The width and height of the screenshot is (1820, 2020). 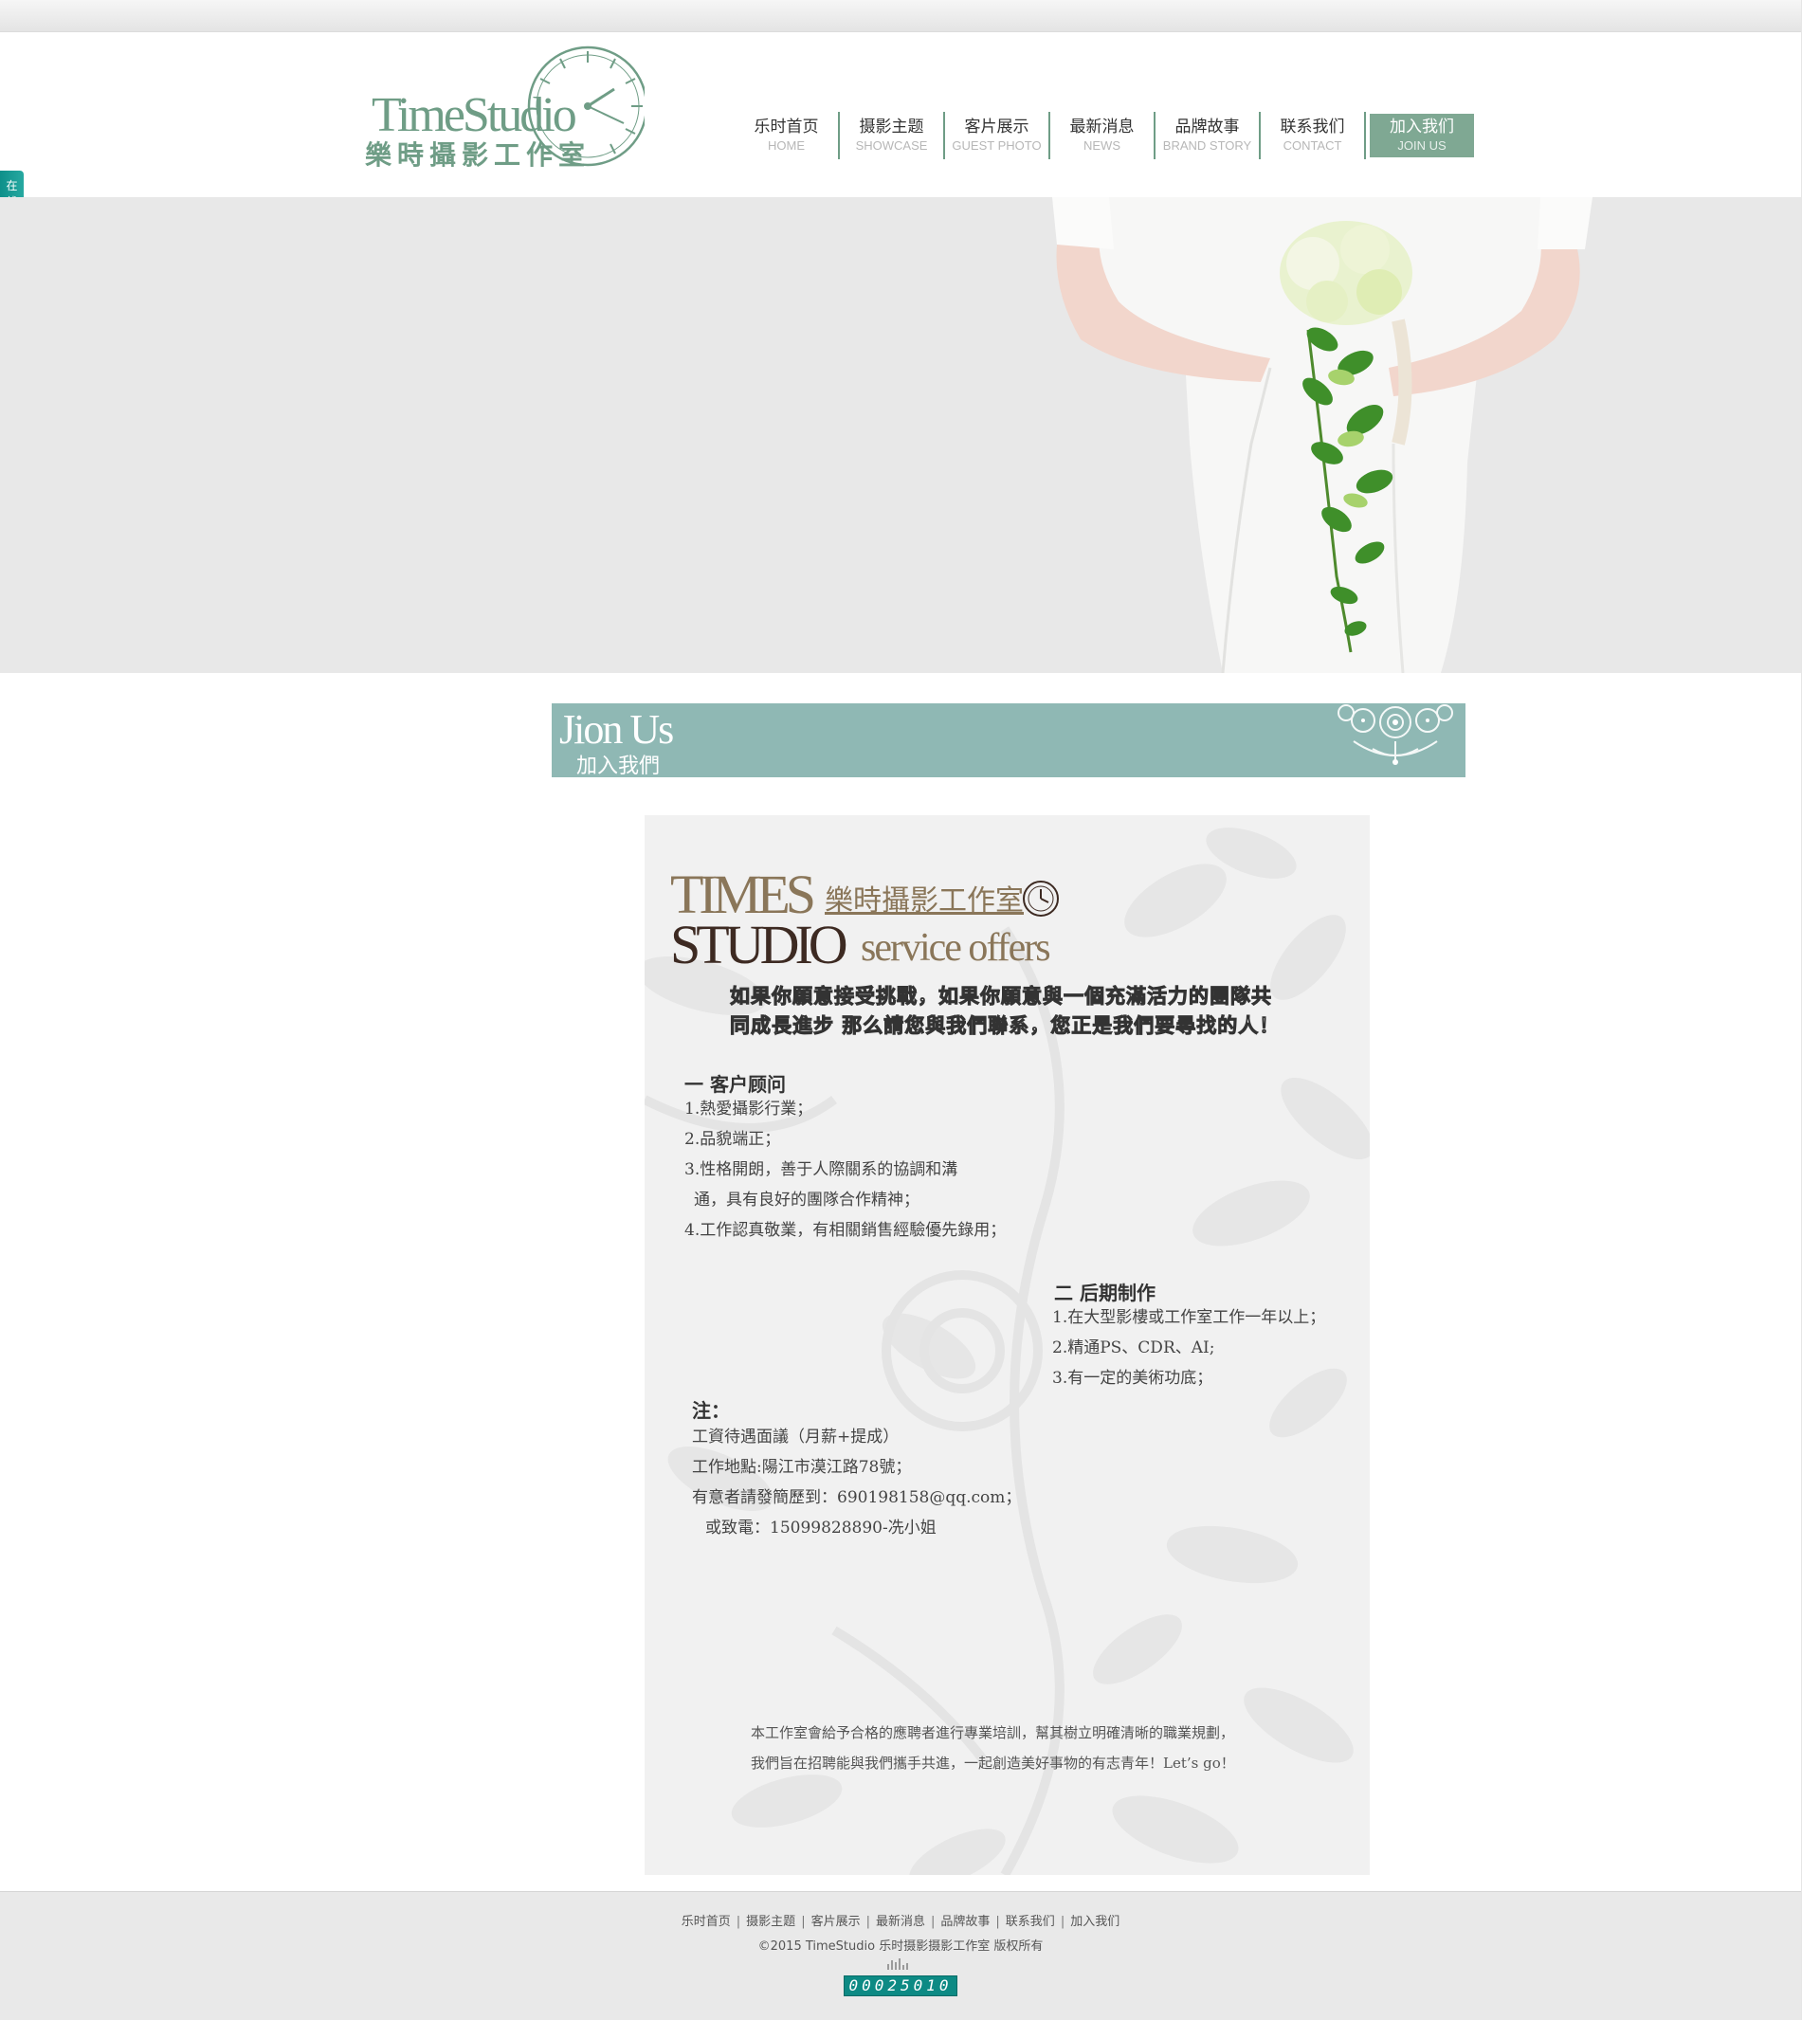 What do you see at coordinates (478, 155) in the screenshot?
I see `logo-text-cn: 樂時攝影工作室` at bounding box center [478, 155].